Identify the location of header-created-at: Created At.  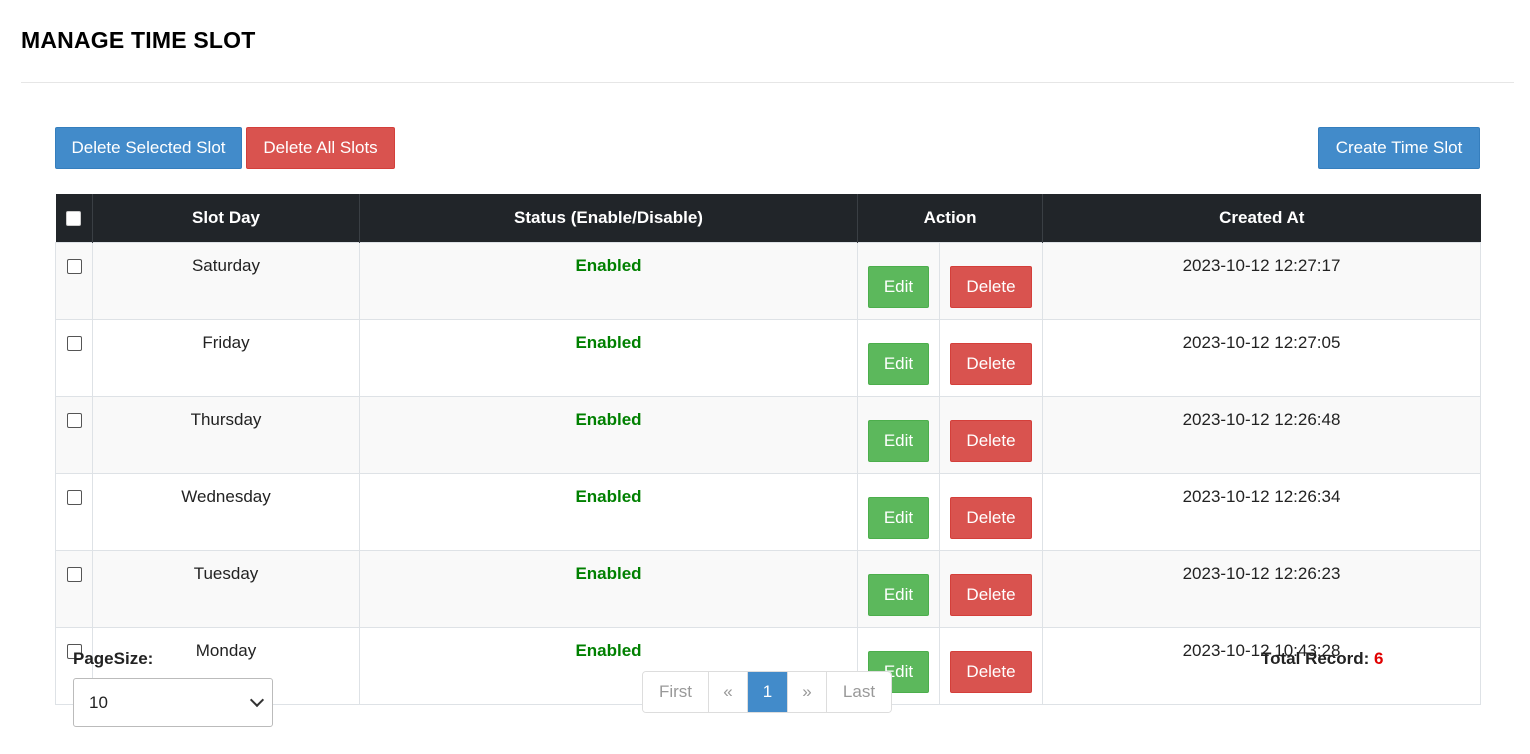
(1261, 218).